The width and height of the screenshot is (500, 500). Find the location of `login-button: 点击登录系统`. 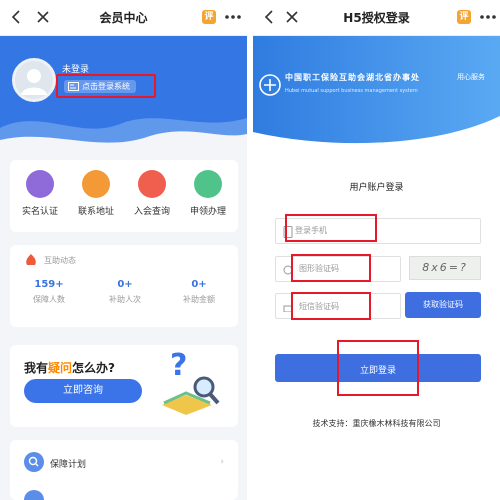

login-button: 点击登录系统 is located at coordinates (100, 86).